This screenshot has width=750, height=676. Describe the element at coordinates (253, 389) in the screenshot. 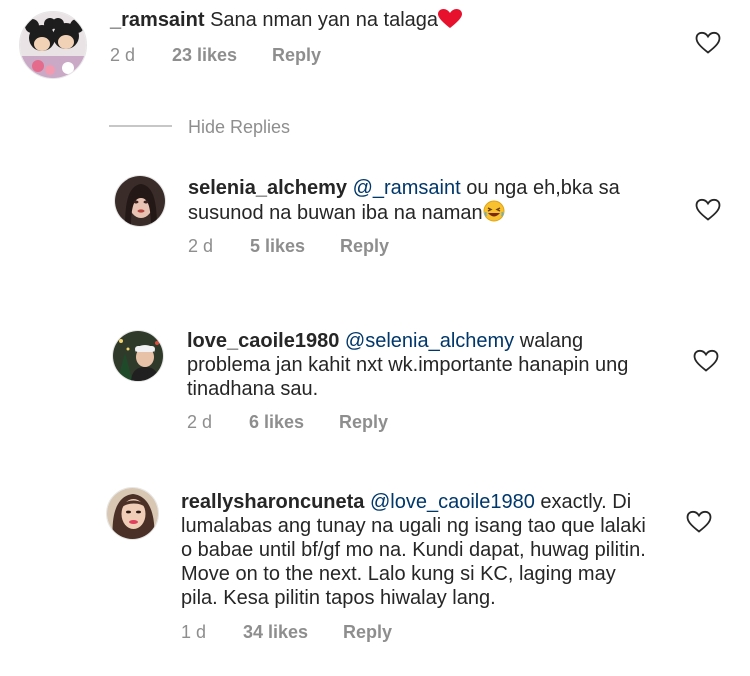

I see `comment-body-line: tinadhana sau.` at that location.